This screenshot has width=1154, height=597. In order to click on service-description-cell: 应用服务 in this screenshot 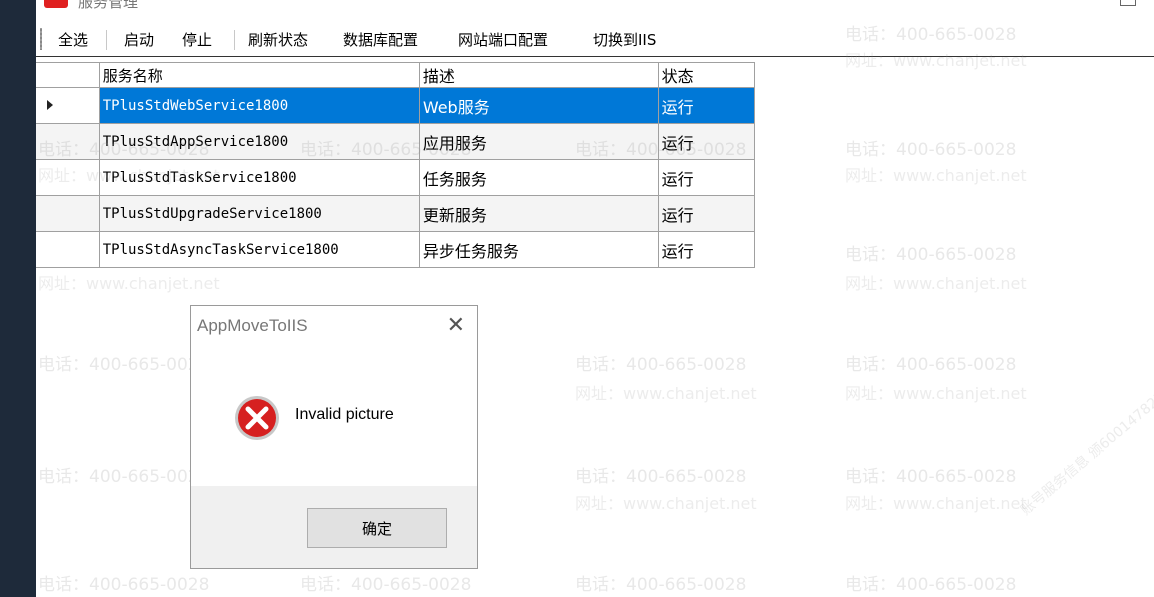, I will do `click(538, 141)`.